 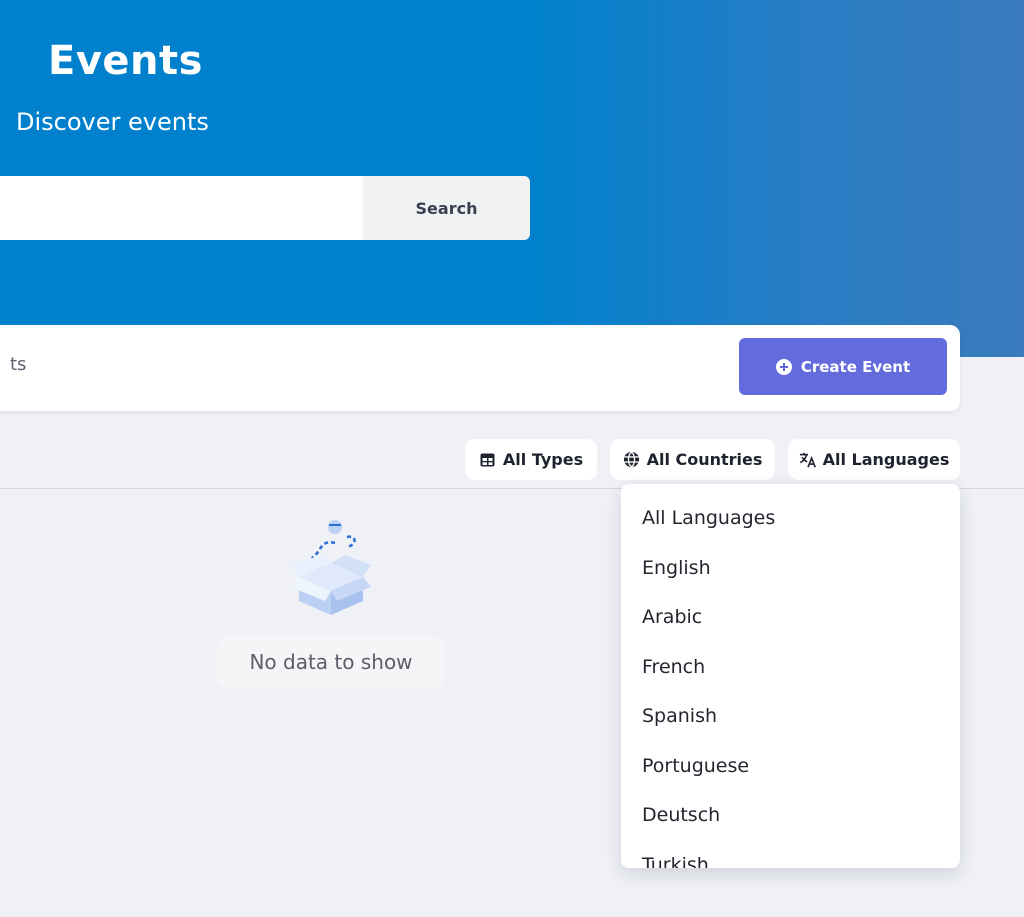 I want to click on page-title: Events, so click(x=125, y=61).